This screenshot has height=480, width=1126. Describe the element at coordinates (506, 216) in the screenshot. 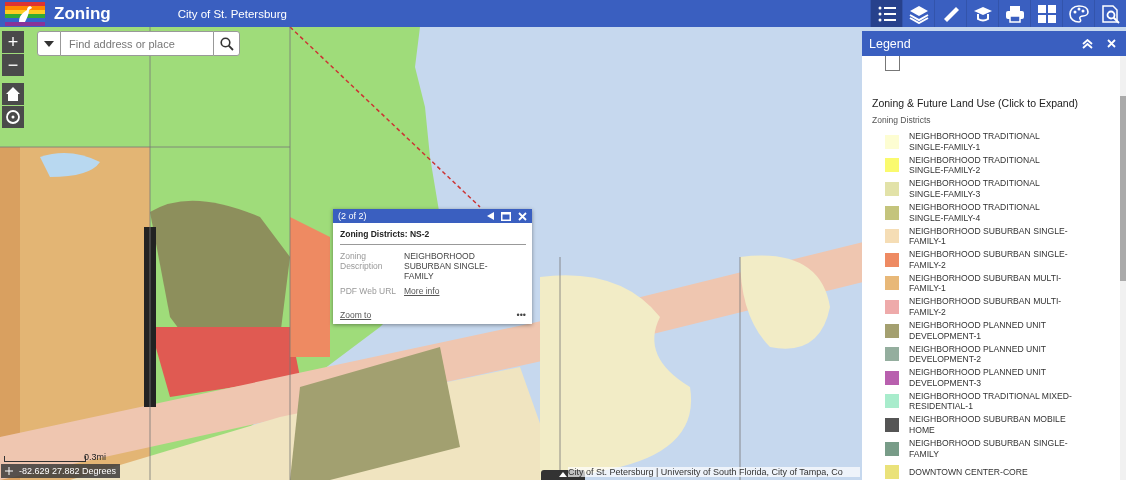

I see `maximize-icon` at that location.